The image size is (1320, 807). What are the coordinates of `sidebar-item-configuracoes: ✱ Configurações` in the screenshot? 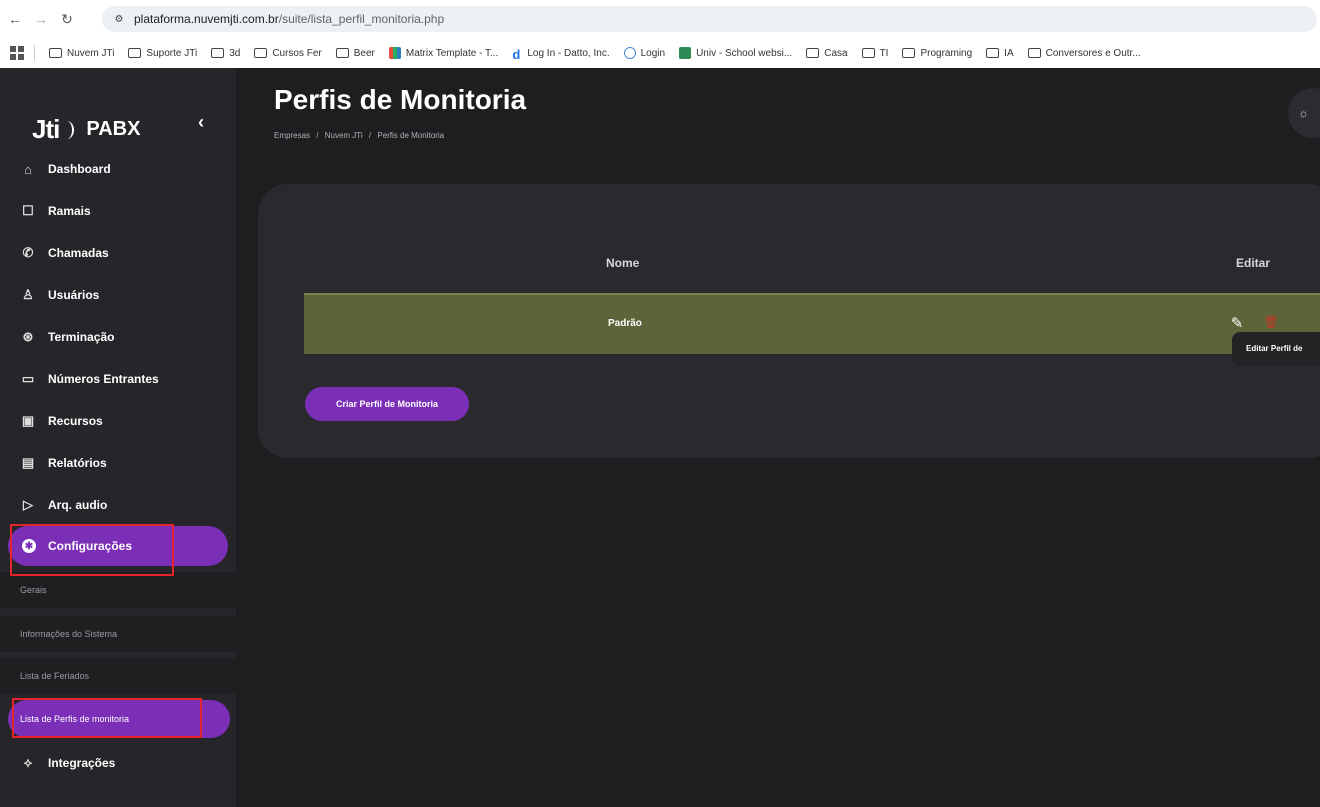 It's located at (118, 546).